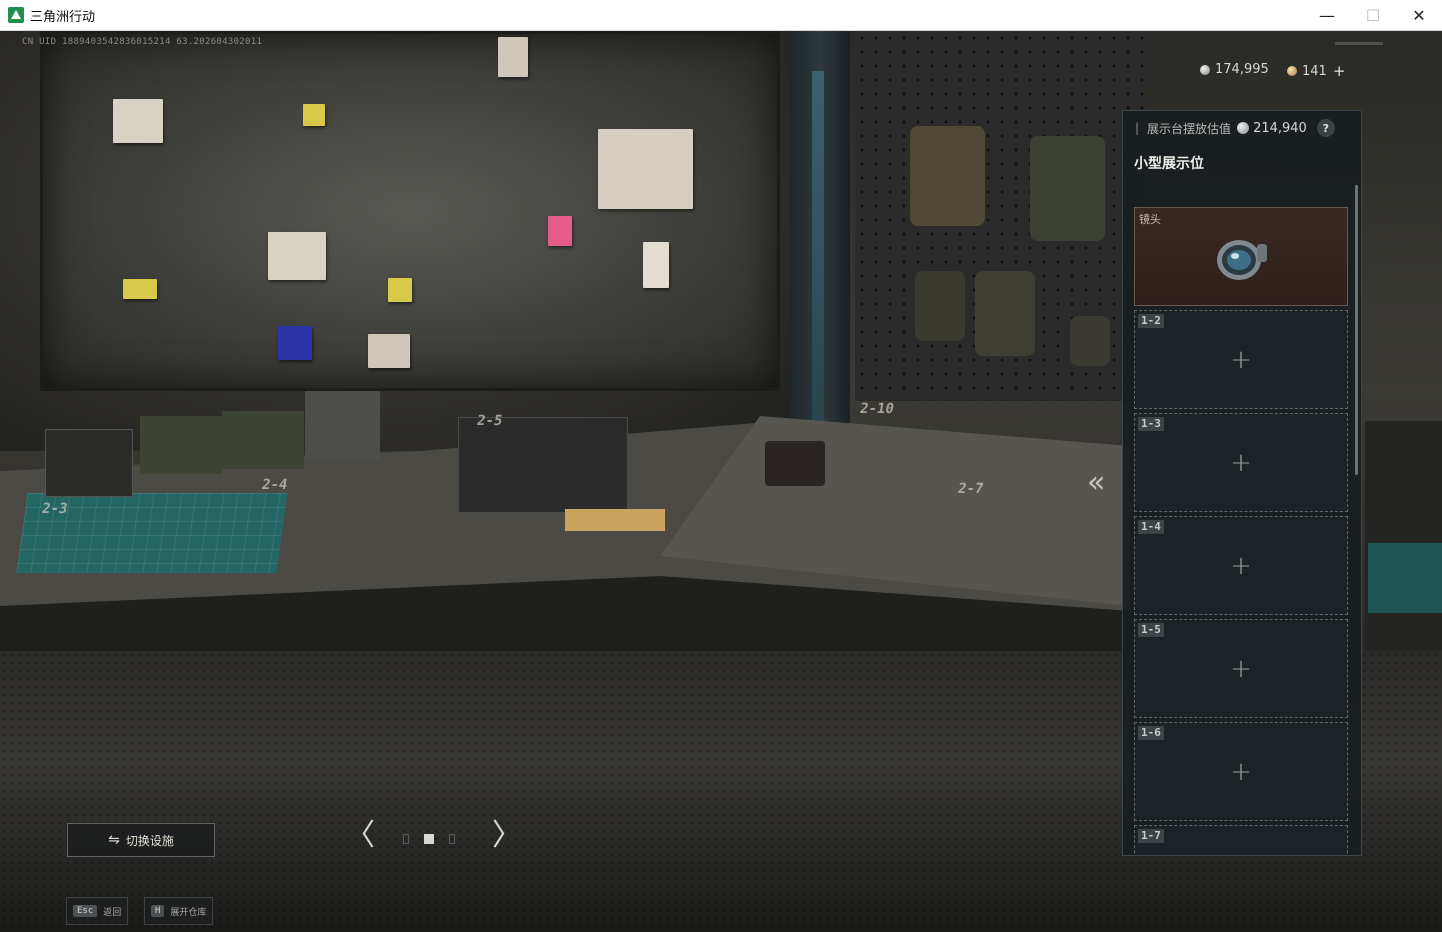 The width and height of the screenshot is (1442, 932). What do you see at coordinates (16, 15) in the screenshot?
I see `app-logo-icon` at bounding box center [16, 15].